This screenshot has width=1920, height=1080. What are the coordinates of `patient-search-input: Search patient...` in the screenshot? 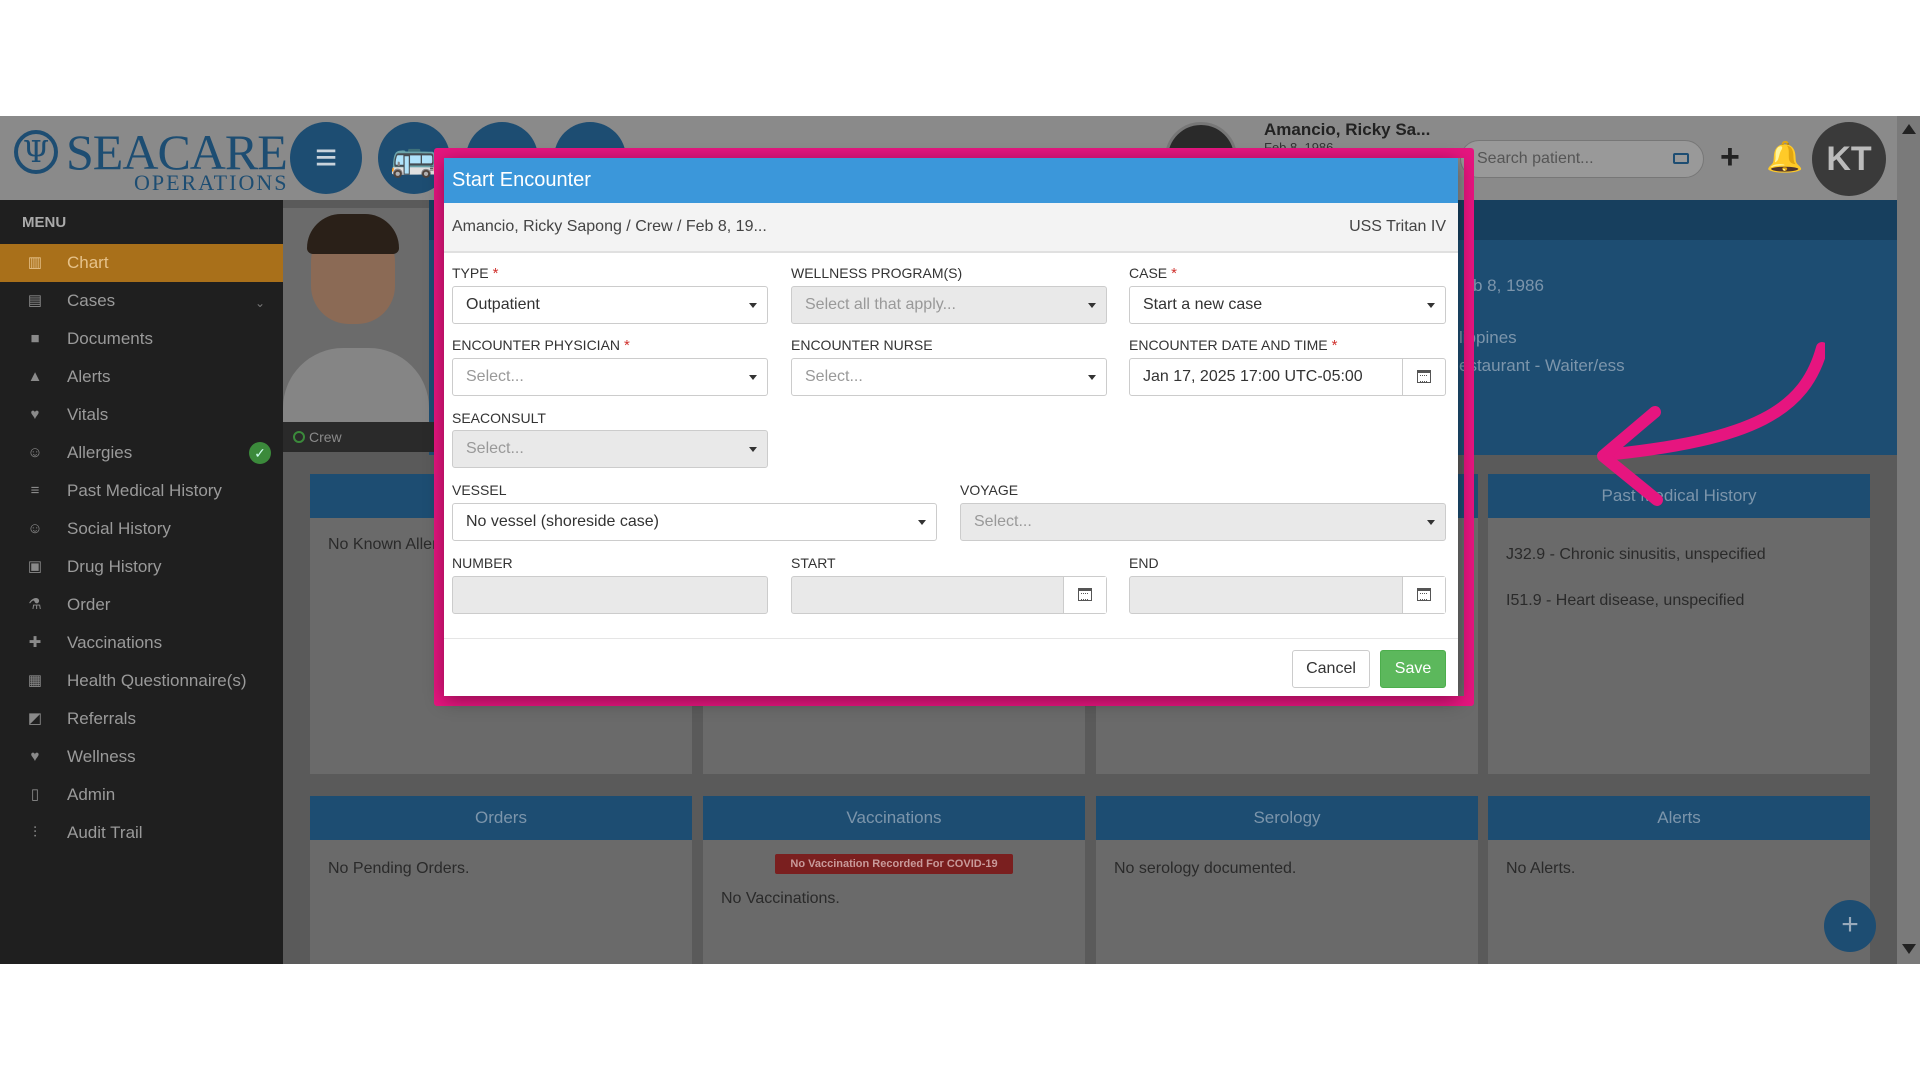 It's located at (1582, 159).